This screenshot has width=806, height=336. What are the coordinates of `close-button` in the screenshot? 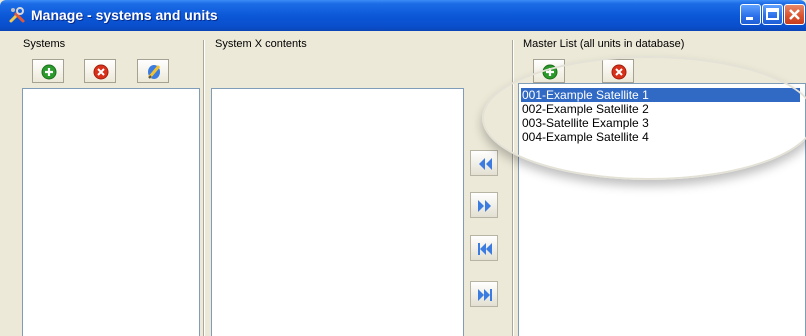 It's located at (794, 14).